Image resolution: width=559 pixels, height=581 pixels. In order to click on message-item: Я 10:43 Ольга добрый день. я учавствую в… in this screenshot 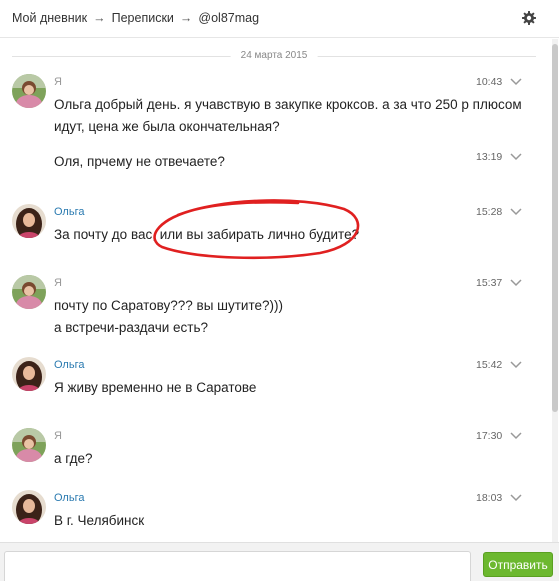, I will do `click(272, 109)`.